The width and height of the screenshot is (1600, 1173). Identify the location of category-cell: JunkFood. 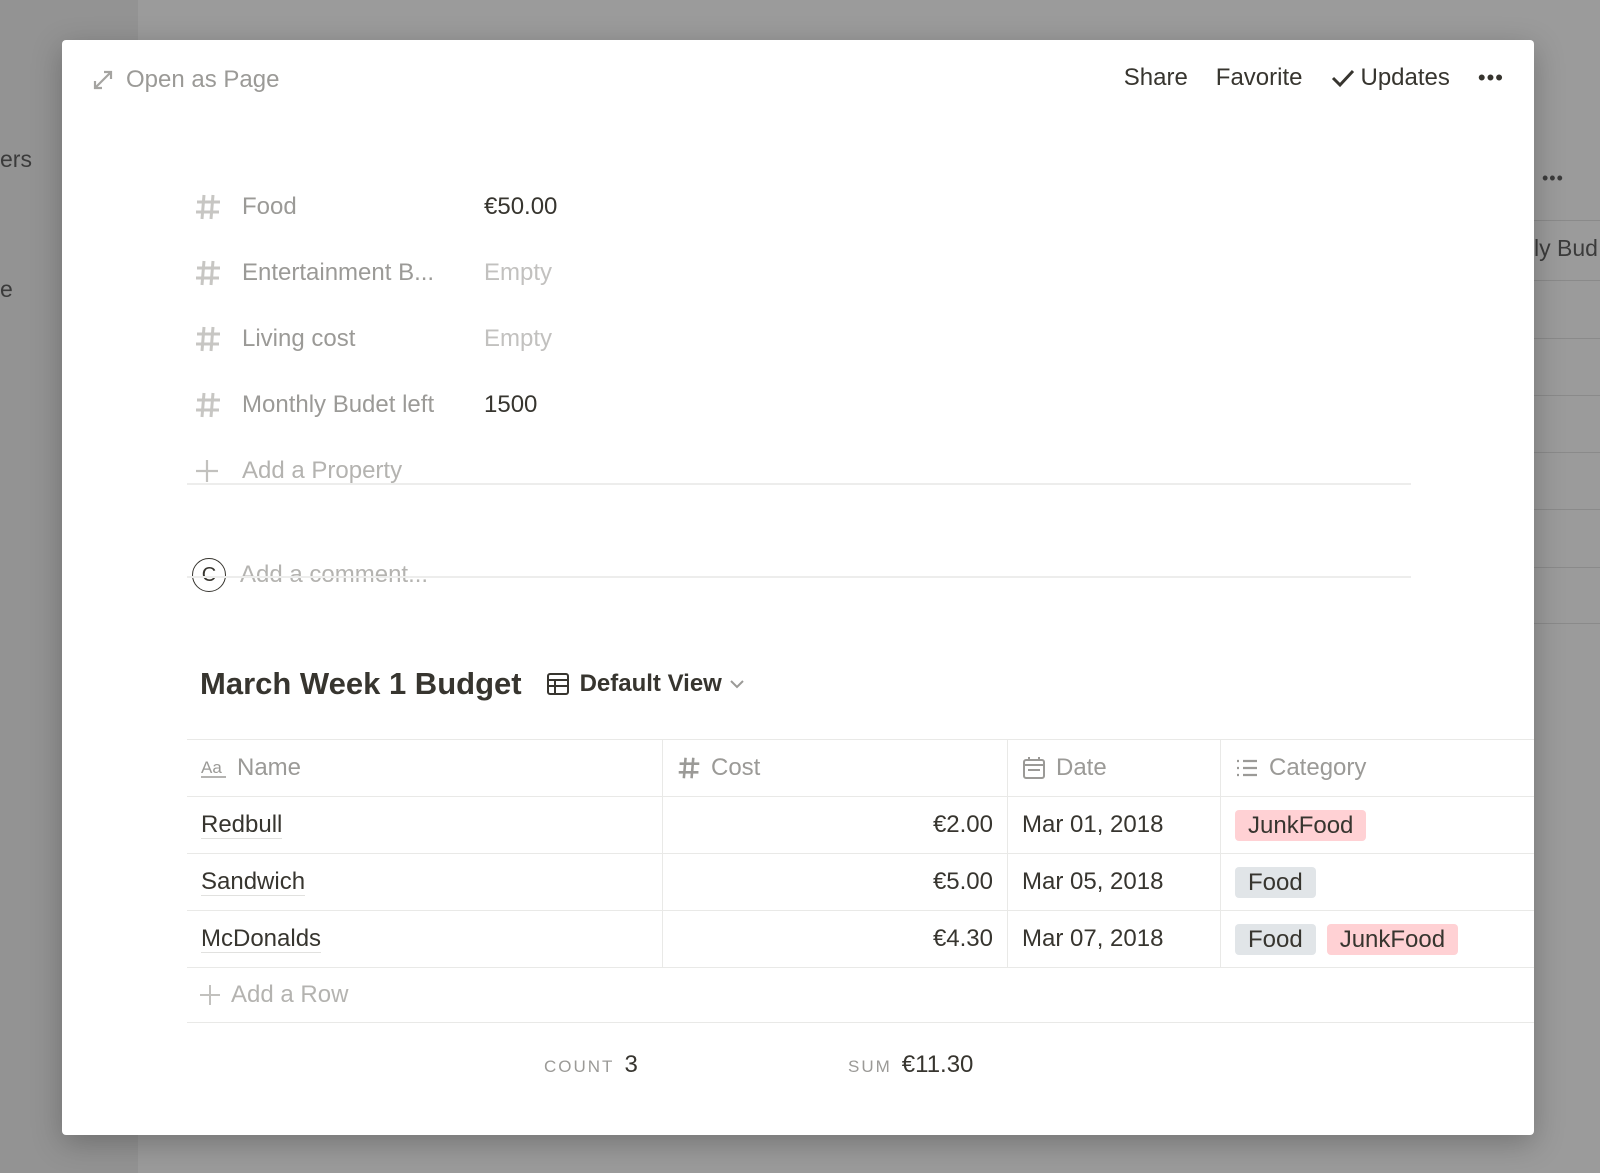
(1377, 825).